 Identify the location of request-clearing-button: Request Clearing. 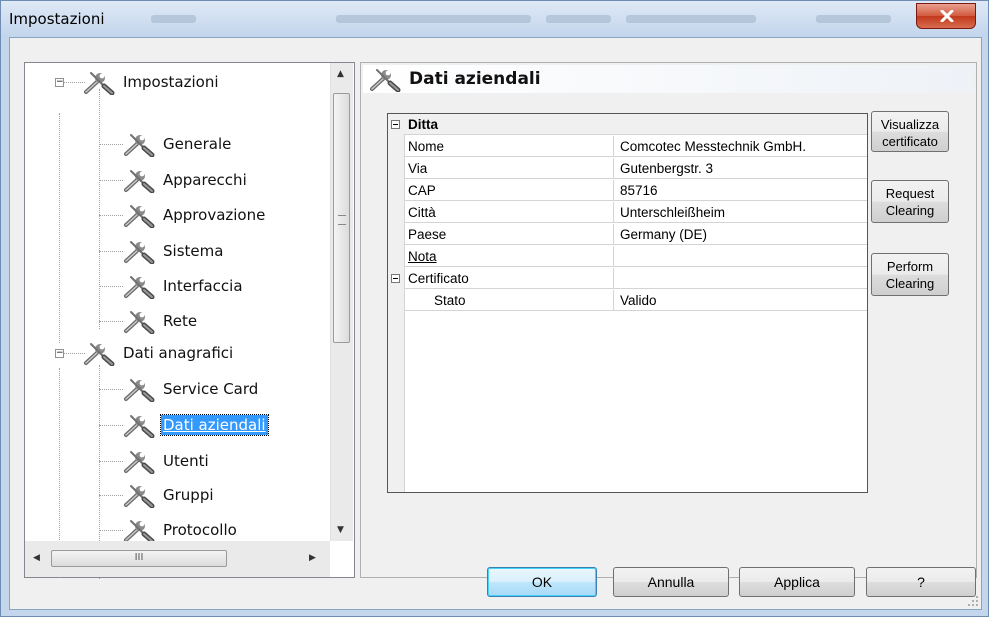
(910, 201).